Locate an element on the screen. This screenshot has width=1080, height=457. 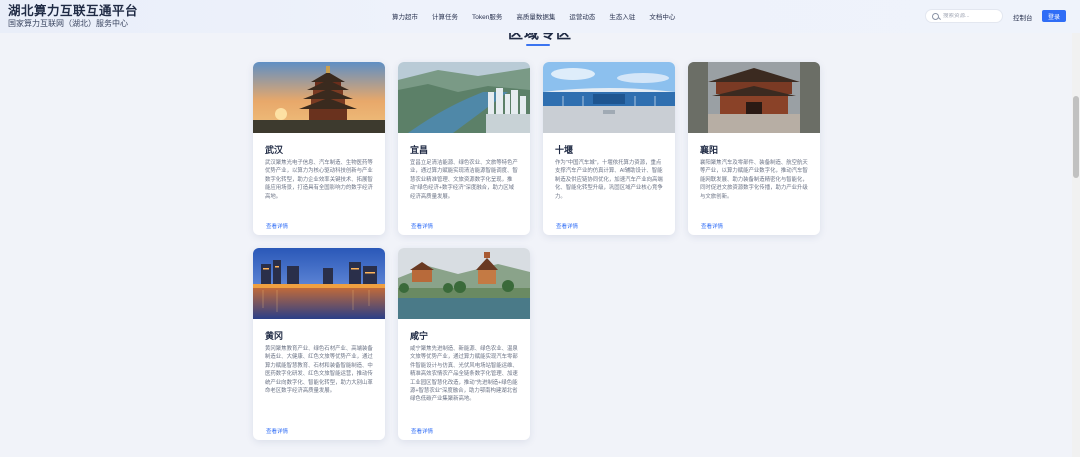
card-title: 咸宁 is located at coordinates (419, 336).